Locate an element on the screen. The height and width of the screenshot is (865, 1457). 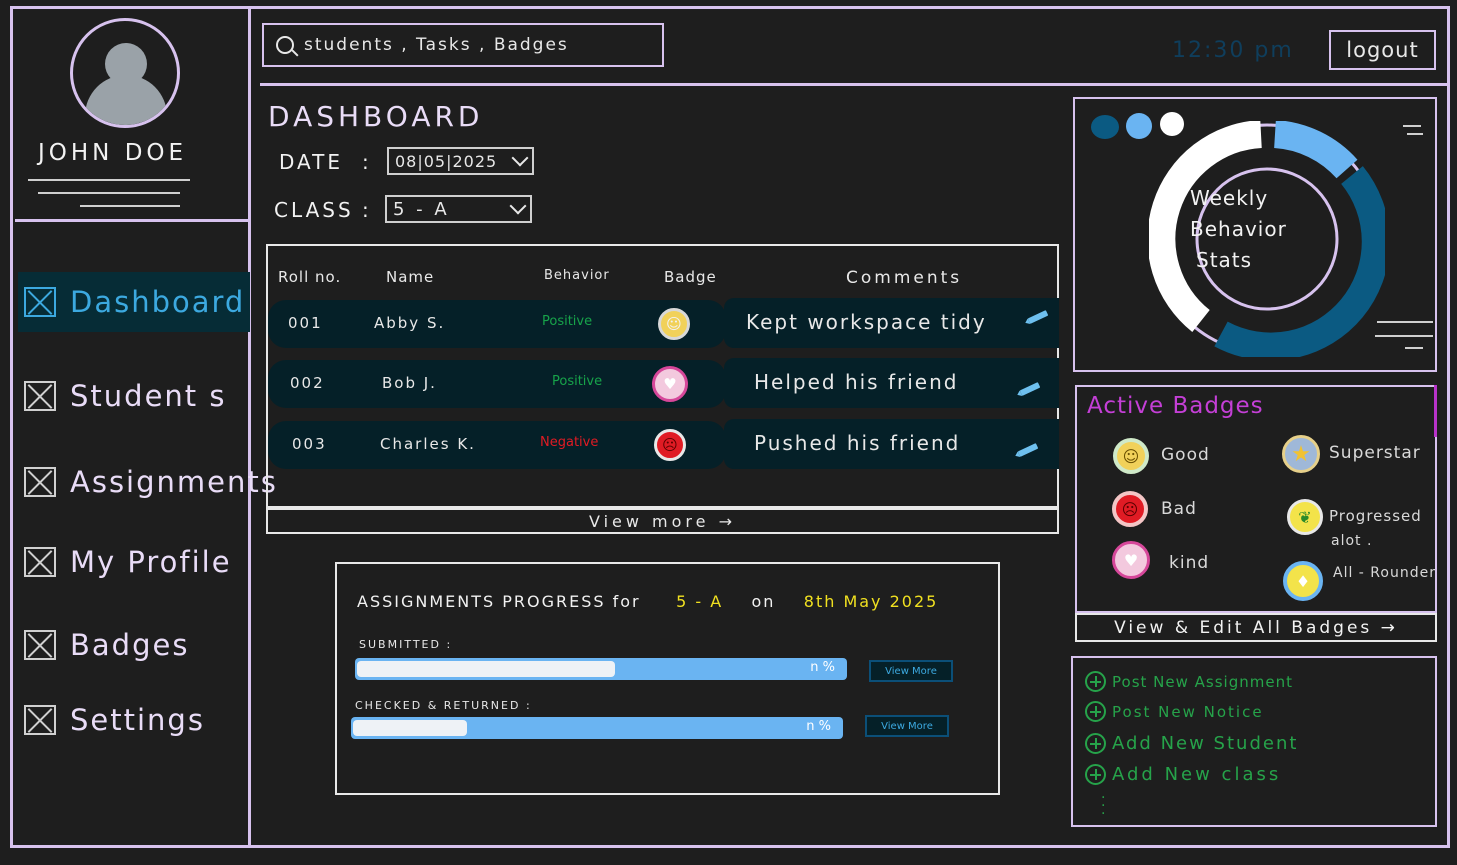
superstar-badge-icon: ★ is located at coordinates (1301, 454).